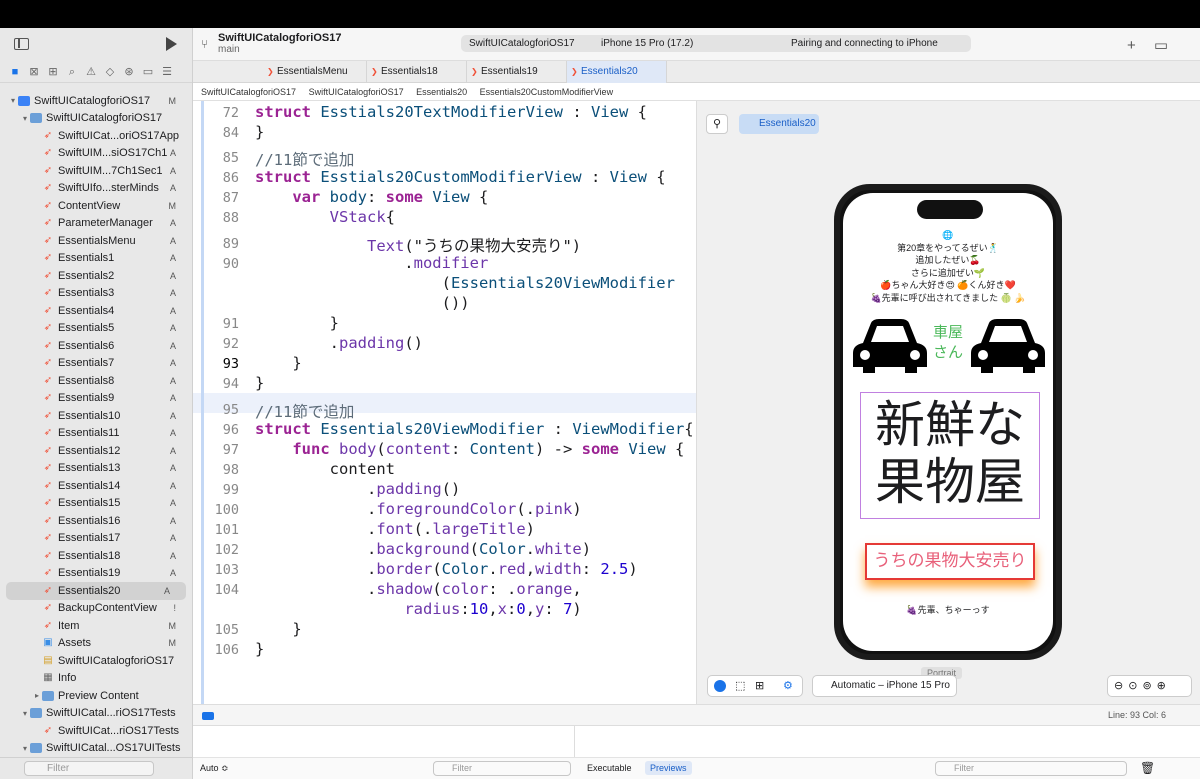  I want to click on preview-mode-buttons: ⬚ ⊞ ⚙, so click(755, 686).